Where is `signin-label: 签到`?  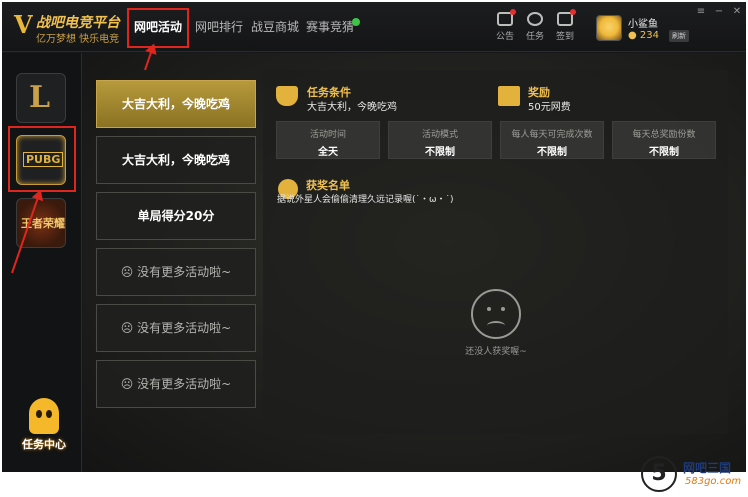
signin-label: 签到 is located at coordinates (564, 37).